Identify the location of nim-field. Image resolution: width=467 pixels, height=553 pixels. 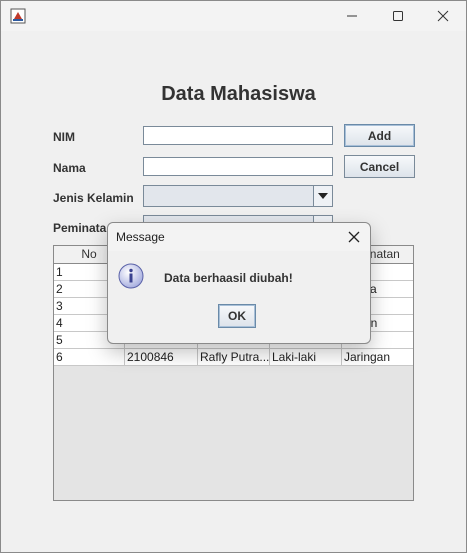
(238, 135).